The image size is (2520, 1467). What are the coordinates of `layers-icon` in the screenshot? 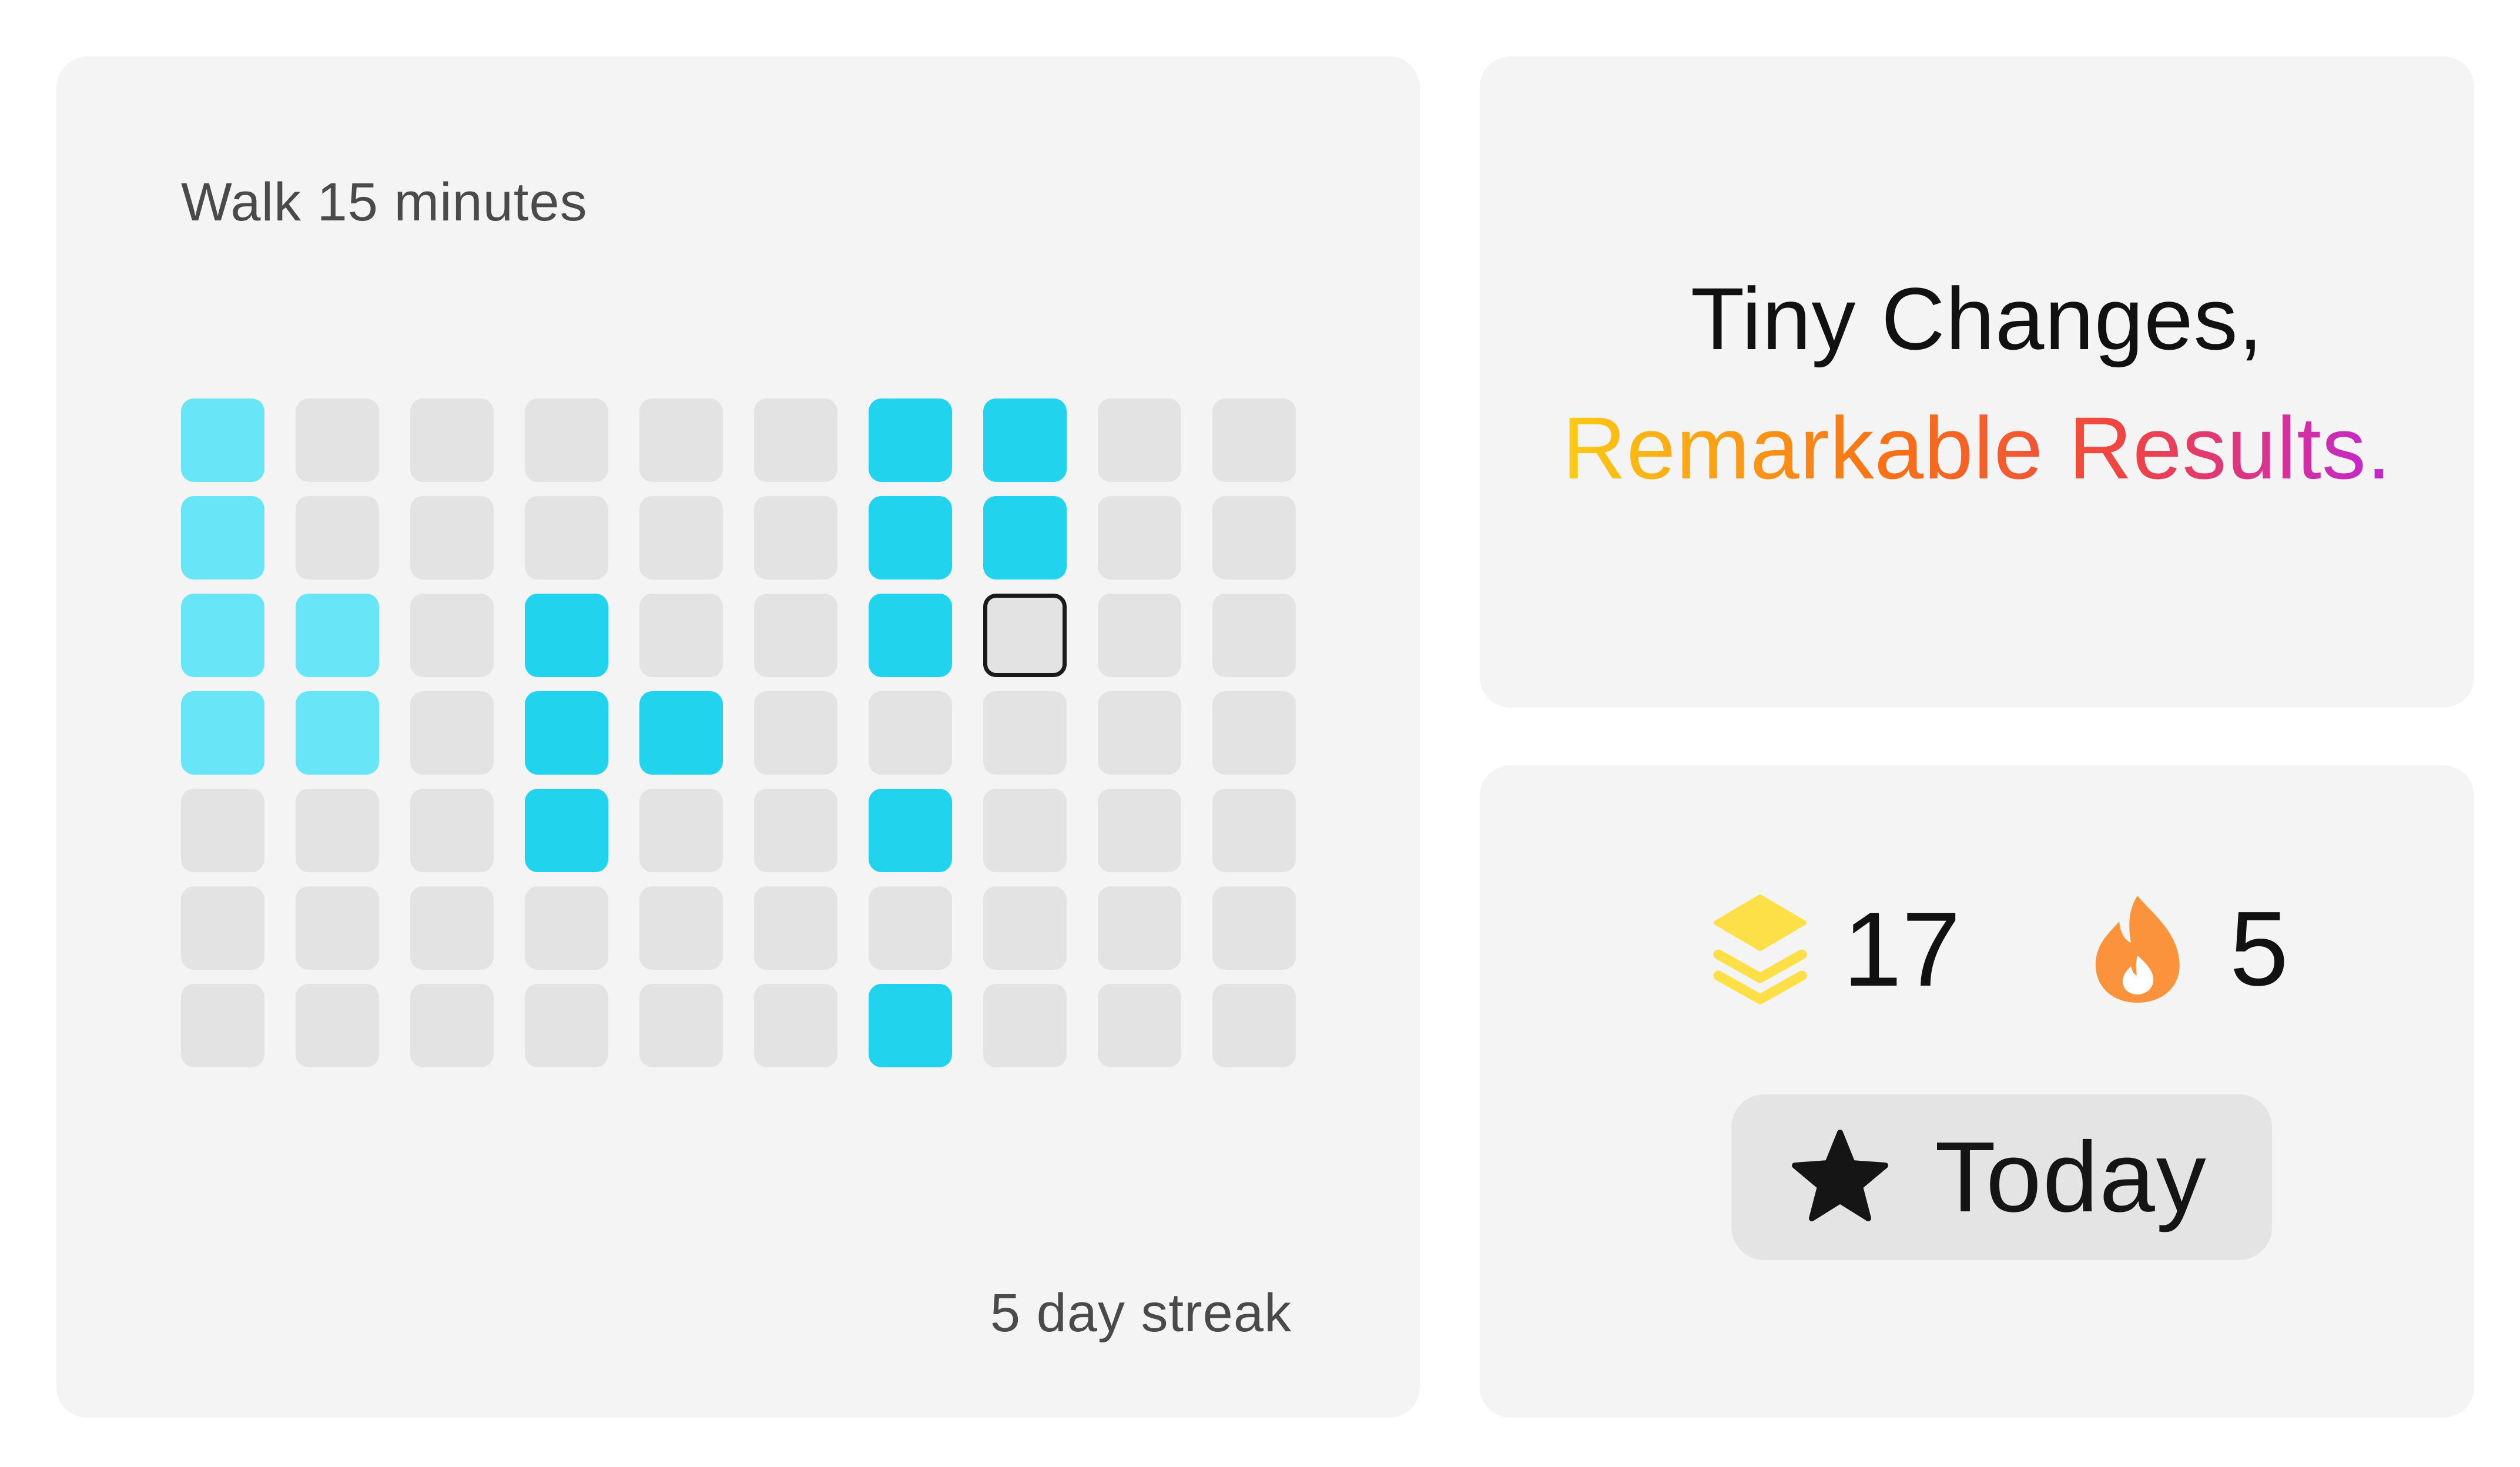 It's located at (1760, 949).